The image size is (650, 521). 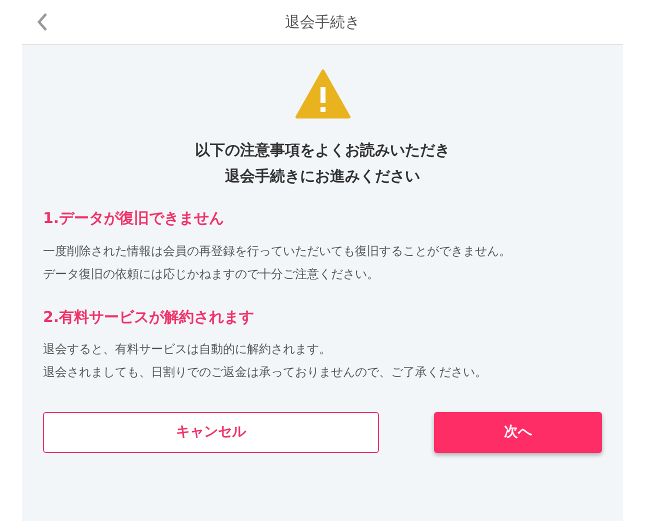 I want to click on cancel-button: キャンセル, so click(x=211, y=432).